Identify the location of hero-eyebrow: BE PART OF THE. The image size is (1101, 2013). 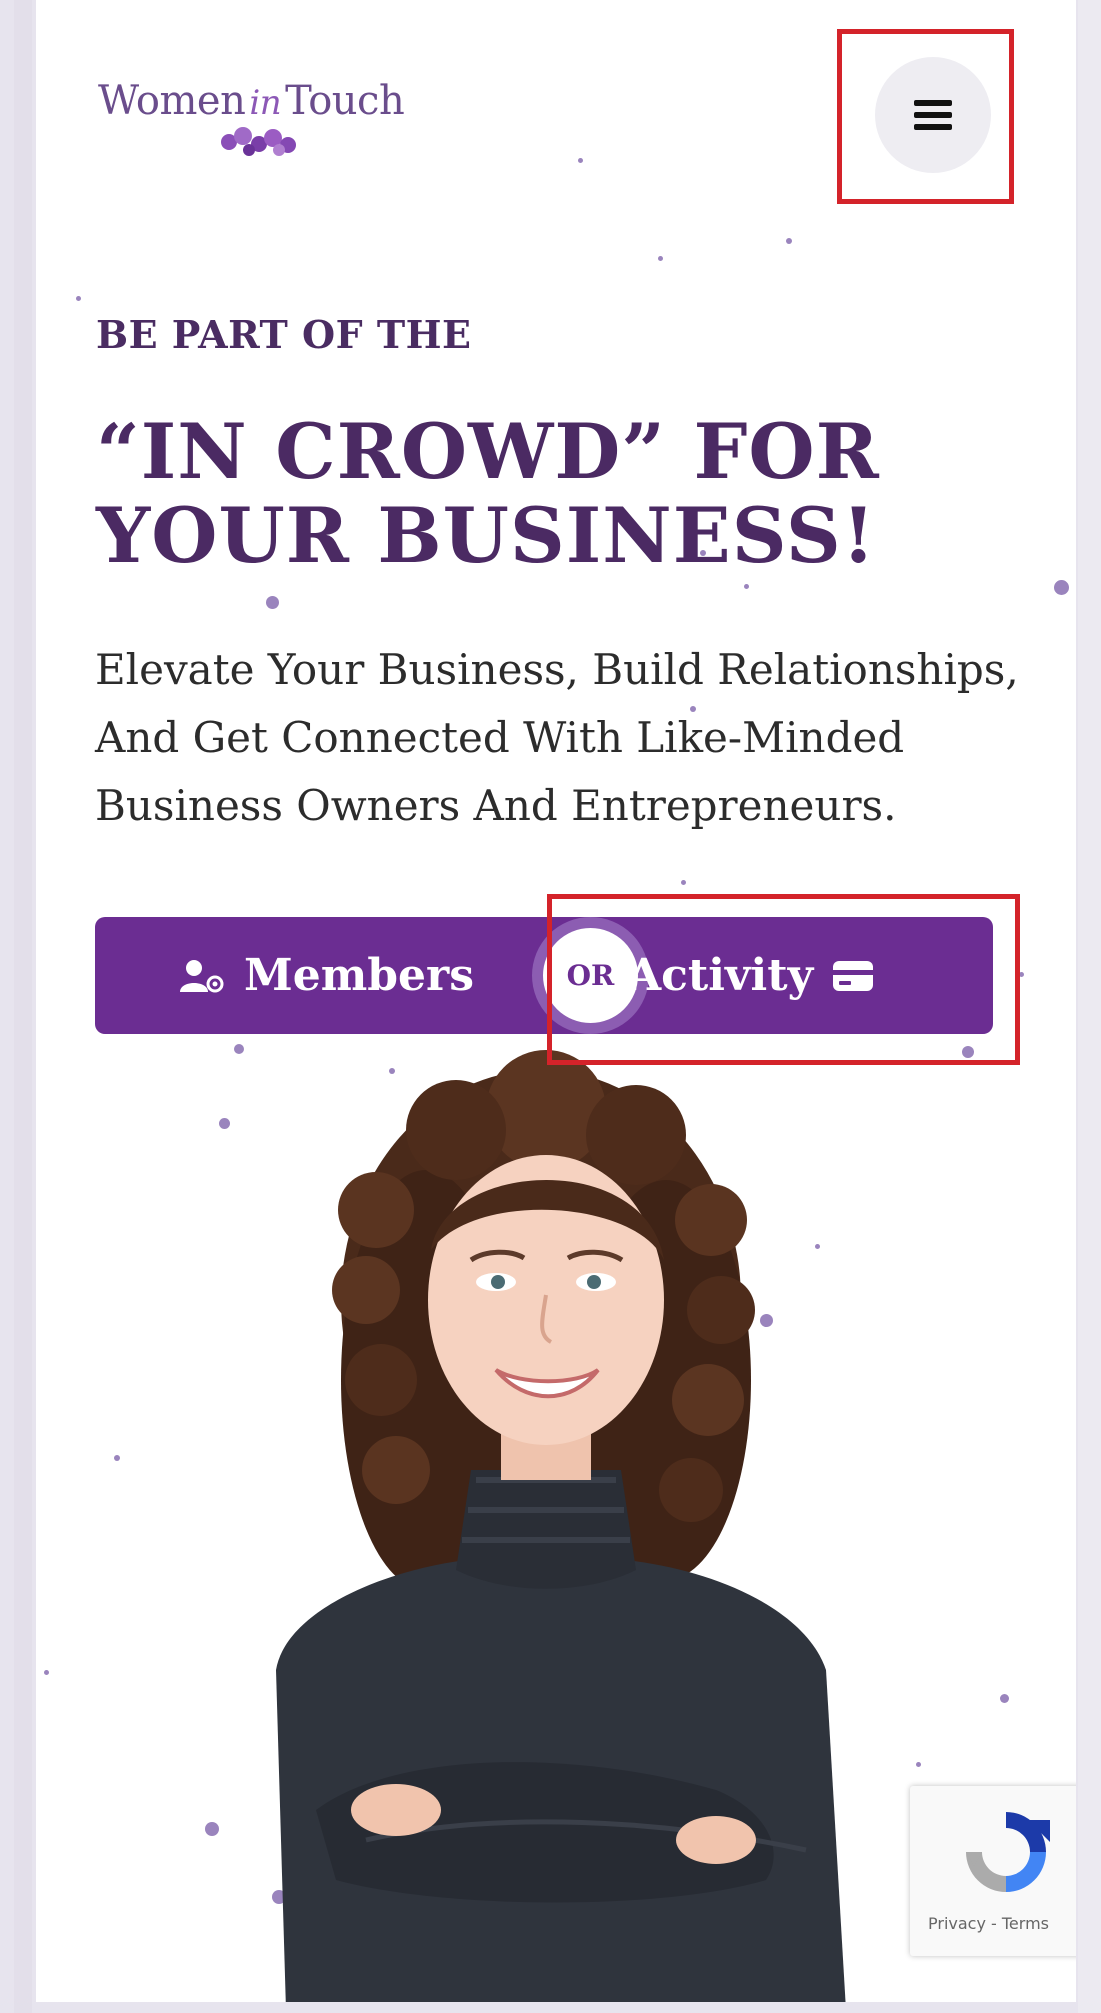
(284, 334).